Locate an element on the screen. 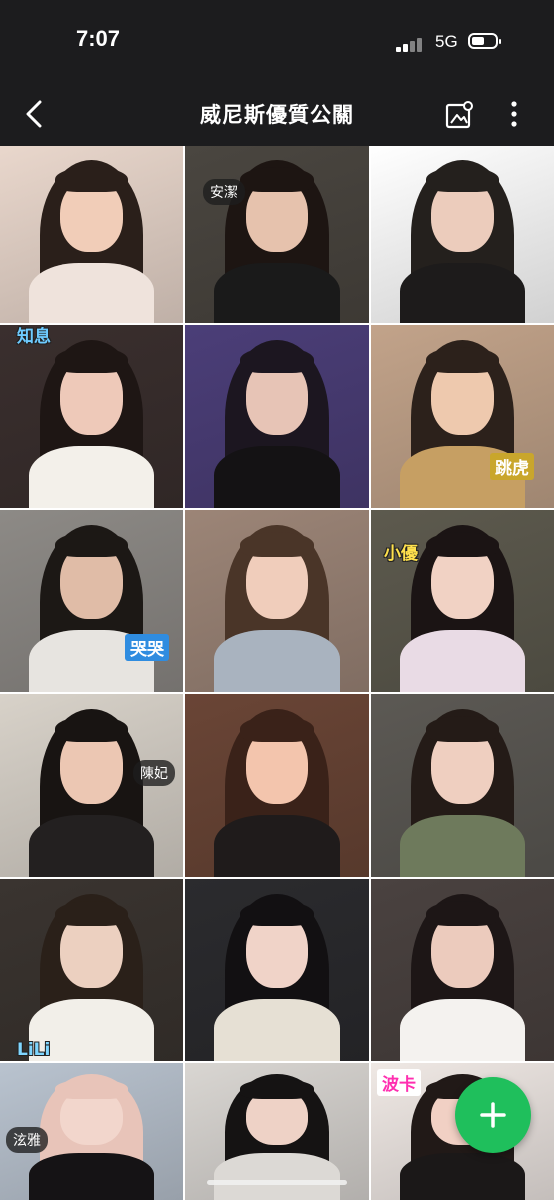 This screenshot has width=554, height=1200. more-button is located at coordinates (514, 114).